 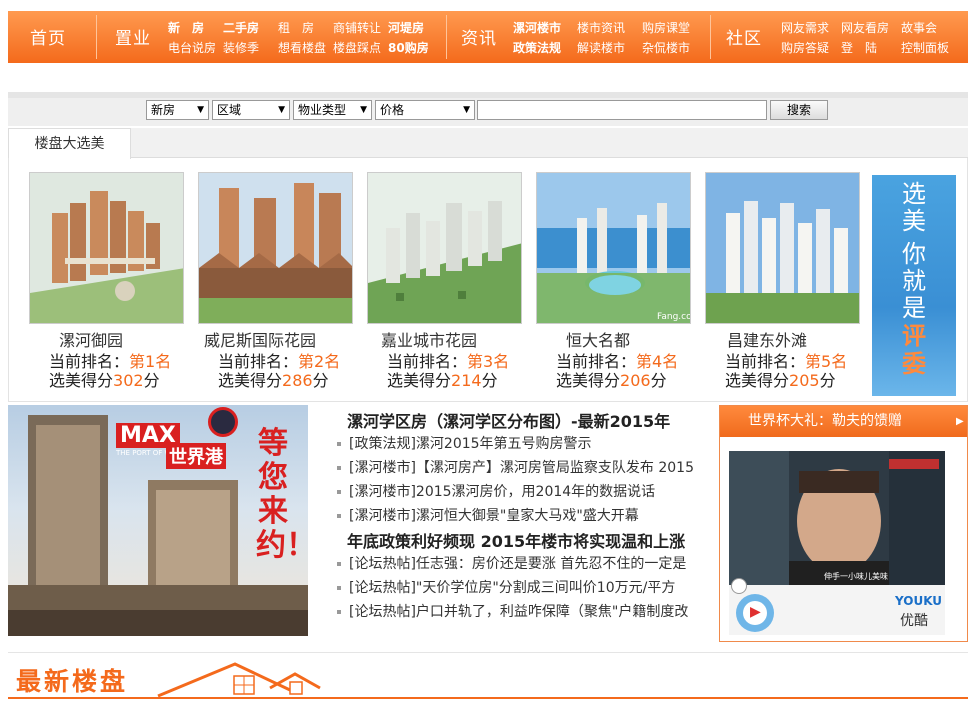 I want to click on latest-underline, so click(x=488, y=698).